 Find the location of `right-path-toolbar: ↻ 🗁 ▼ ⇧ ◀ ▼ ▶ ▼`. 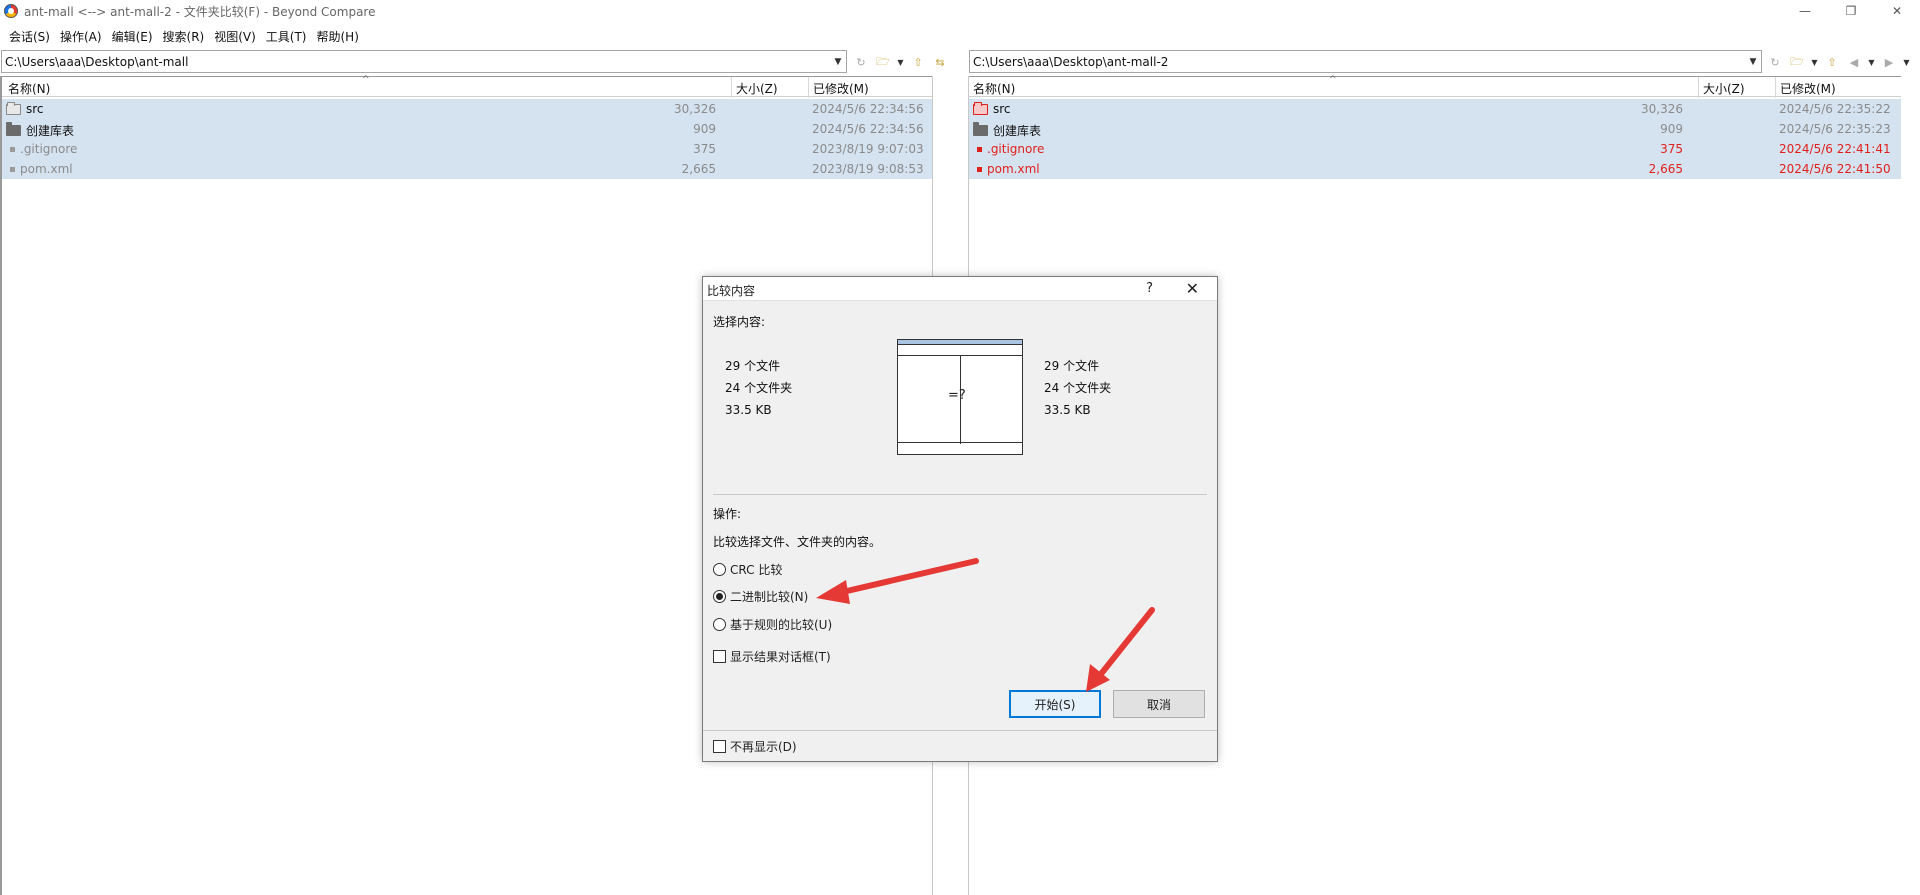

right-path-toolbar: ↻ 🗁 ▼ ⇧ ◀ ▼ ▶ ▼ is located at coordinates (1838, 62).